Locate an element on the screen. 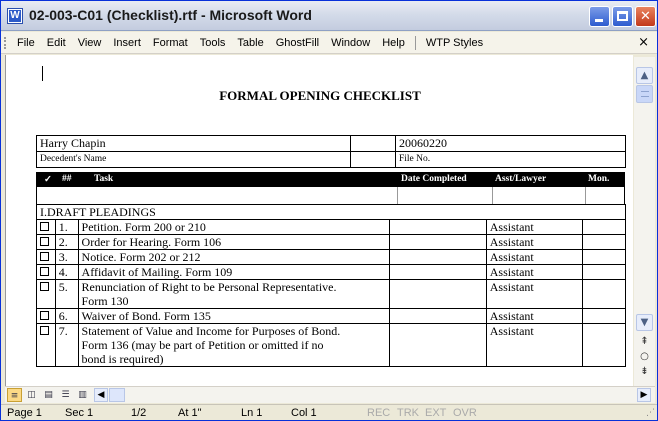  status-trk: TRK is located at coordinates (408, 413).